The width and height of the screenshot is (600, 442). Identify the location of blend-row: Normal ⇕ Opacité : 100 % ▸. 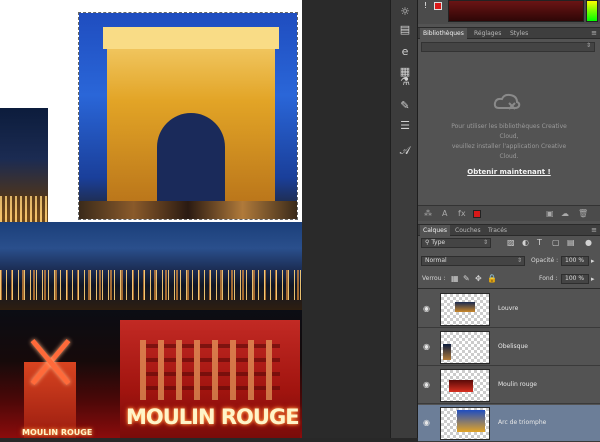
(509, 261).